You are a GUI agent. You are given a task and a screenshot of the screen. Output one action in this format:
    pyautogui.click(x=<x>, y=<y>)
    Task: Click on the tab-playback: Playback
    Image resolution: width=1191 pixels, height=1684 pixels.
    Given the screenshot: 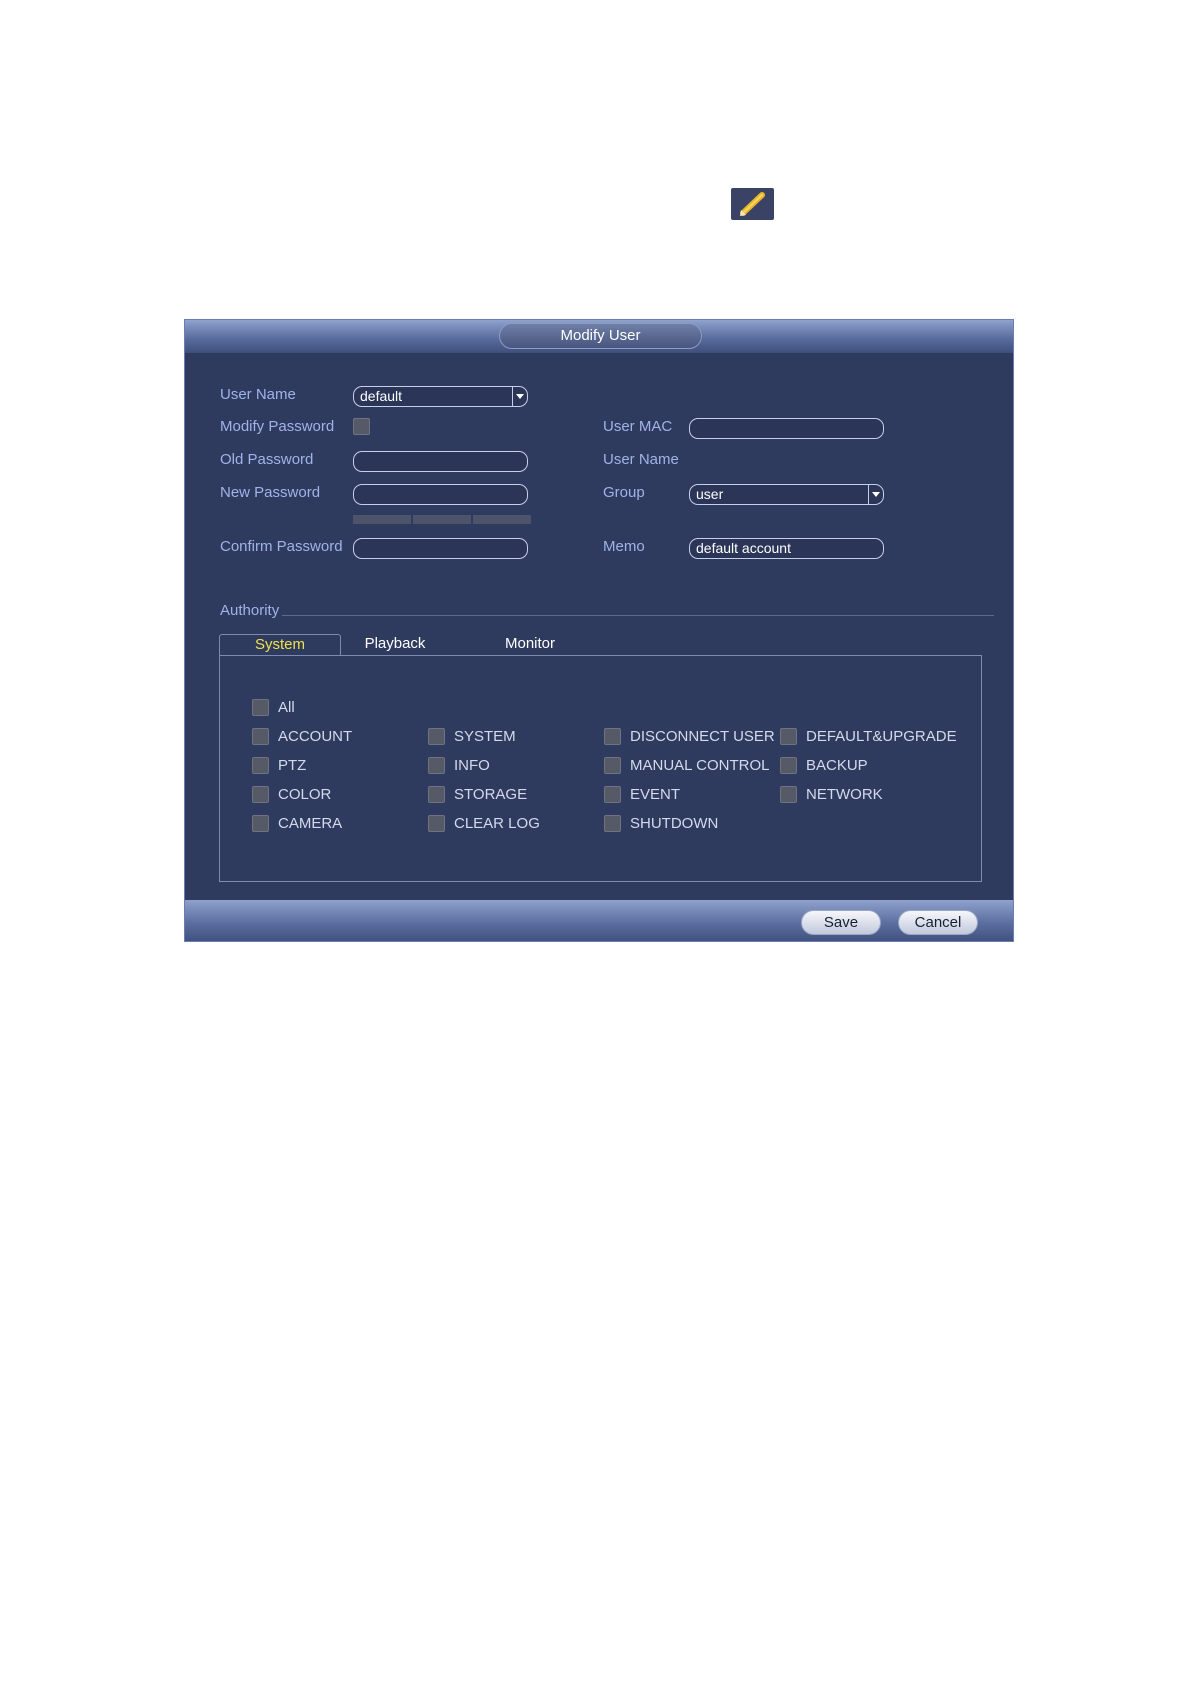 What is the action you would take?
    pyautogui.click(x=395, y=645)
    